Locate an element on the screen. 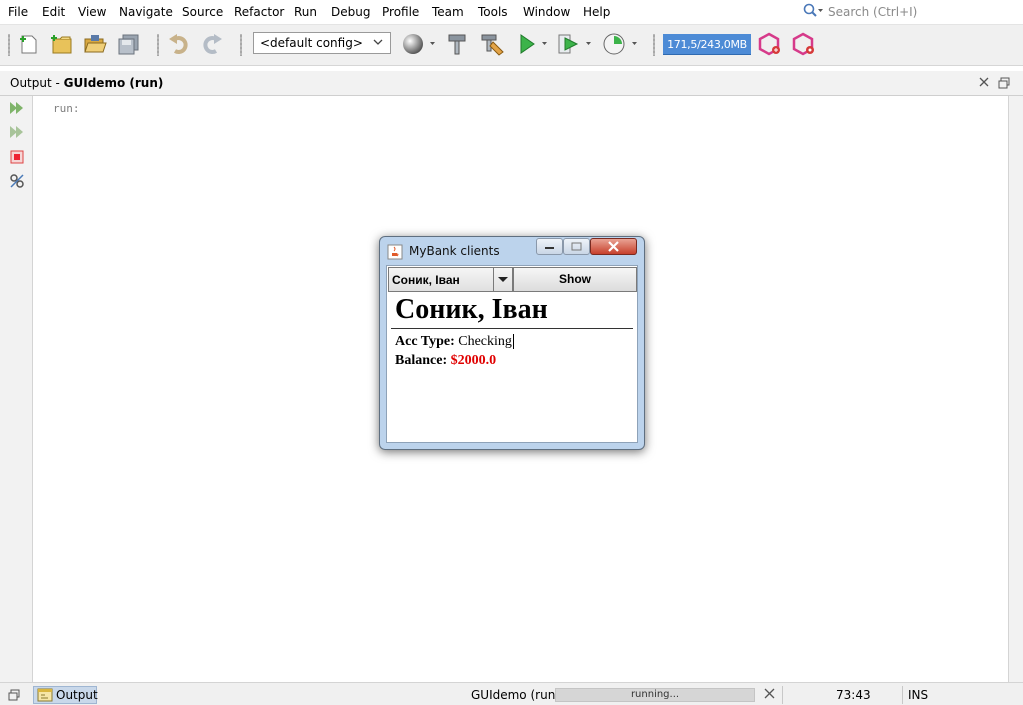 The height and width of the screenshot is (705, 1023). running-process-name: GUIdemo (run) is located at coordinates (515, 695).